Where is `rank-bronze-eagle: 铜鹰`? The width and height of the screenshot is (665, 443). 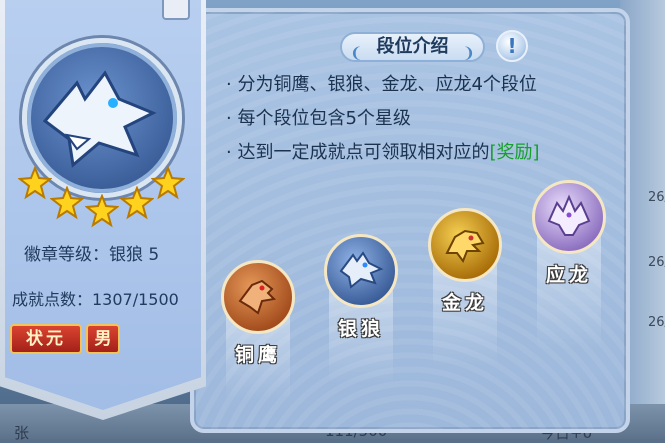
rank-bronze-eagle: 铜鹰 is located at coordinates (258, 330).